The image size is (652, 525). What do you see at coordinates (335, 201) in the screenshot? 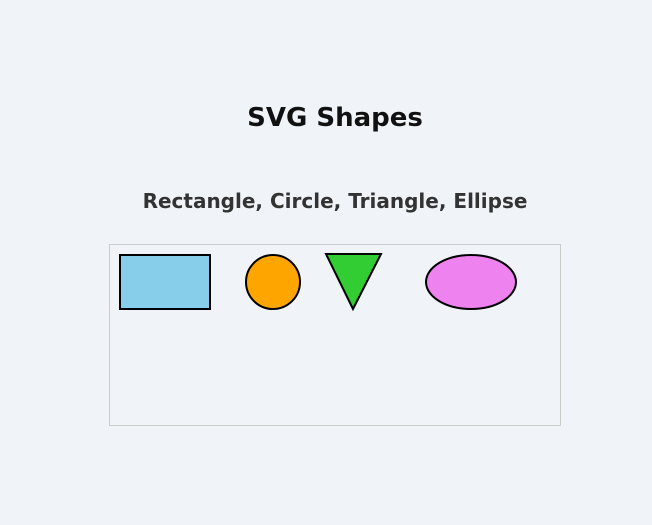
I see `page-subtitle: Rectangle, Circle, Triangle, Ellipse` at bounding box center [335, 201].